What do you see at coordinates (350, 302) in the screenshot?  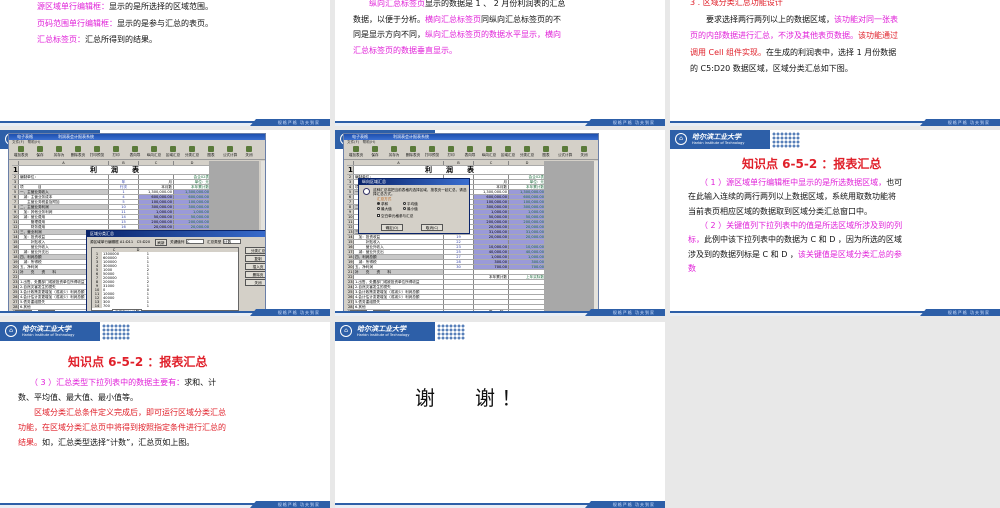 I see `row-number: 27` at bounding box center [350, 302].